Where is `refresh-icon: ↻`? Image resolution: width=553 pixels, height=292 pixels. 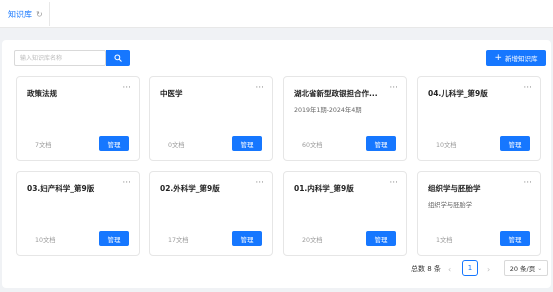 refresh-icon: ↻ is located at coordinates (39, 14).